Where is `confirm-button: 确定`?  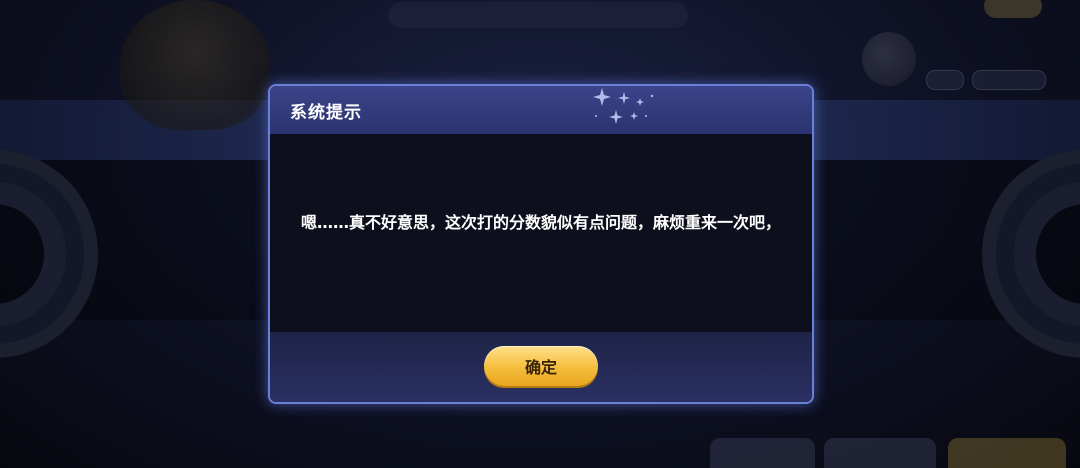 confirm-button: 确定 is located at coordinates (541, 366).